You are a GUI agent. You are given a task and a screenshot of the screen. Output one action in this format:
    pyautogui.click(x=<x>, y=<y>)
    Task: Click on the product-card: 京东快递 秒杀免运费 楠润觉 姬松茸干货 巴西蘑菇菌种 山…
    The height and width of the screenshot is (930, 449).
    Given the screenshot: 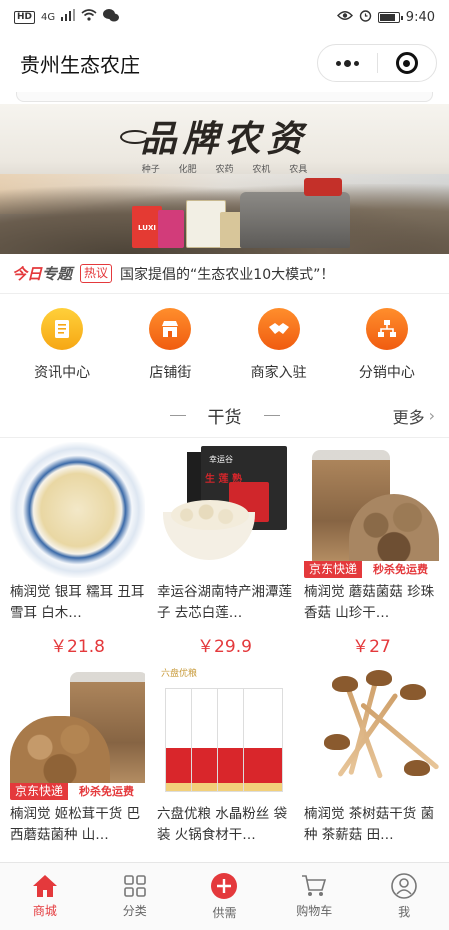 What is the action you would take?
    pyautogui.click(x=77, y=773)
    